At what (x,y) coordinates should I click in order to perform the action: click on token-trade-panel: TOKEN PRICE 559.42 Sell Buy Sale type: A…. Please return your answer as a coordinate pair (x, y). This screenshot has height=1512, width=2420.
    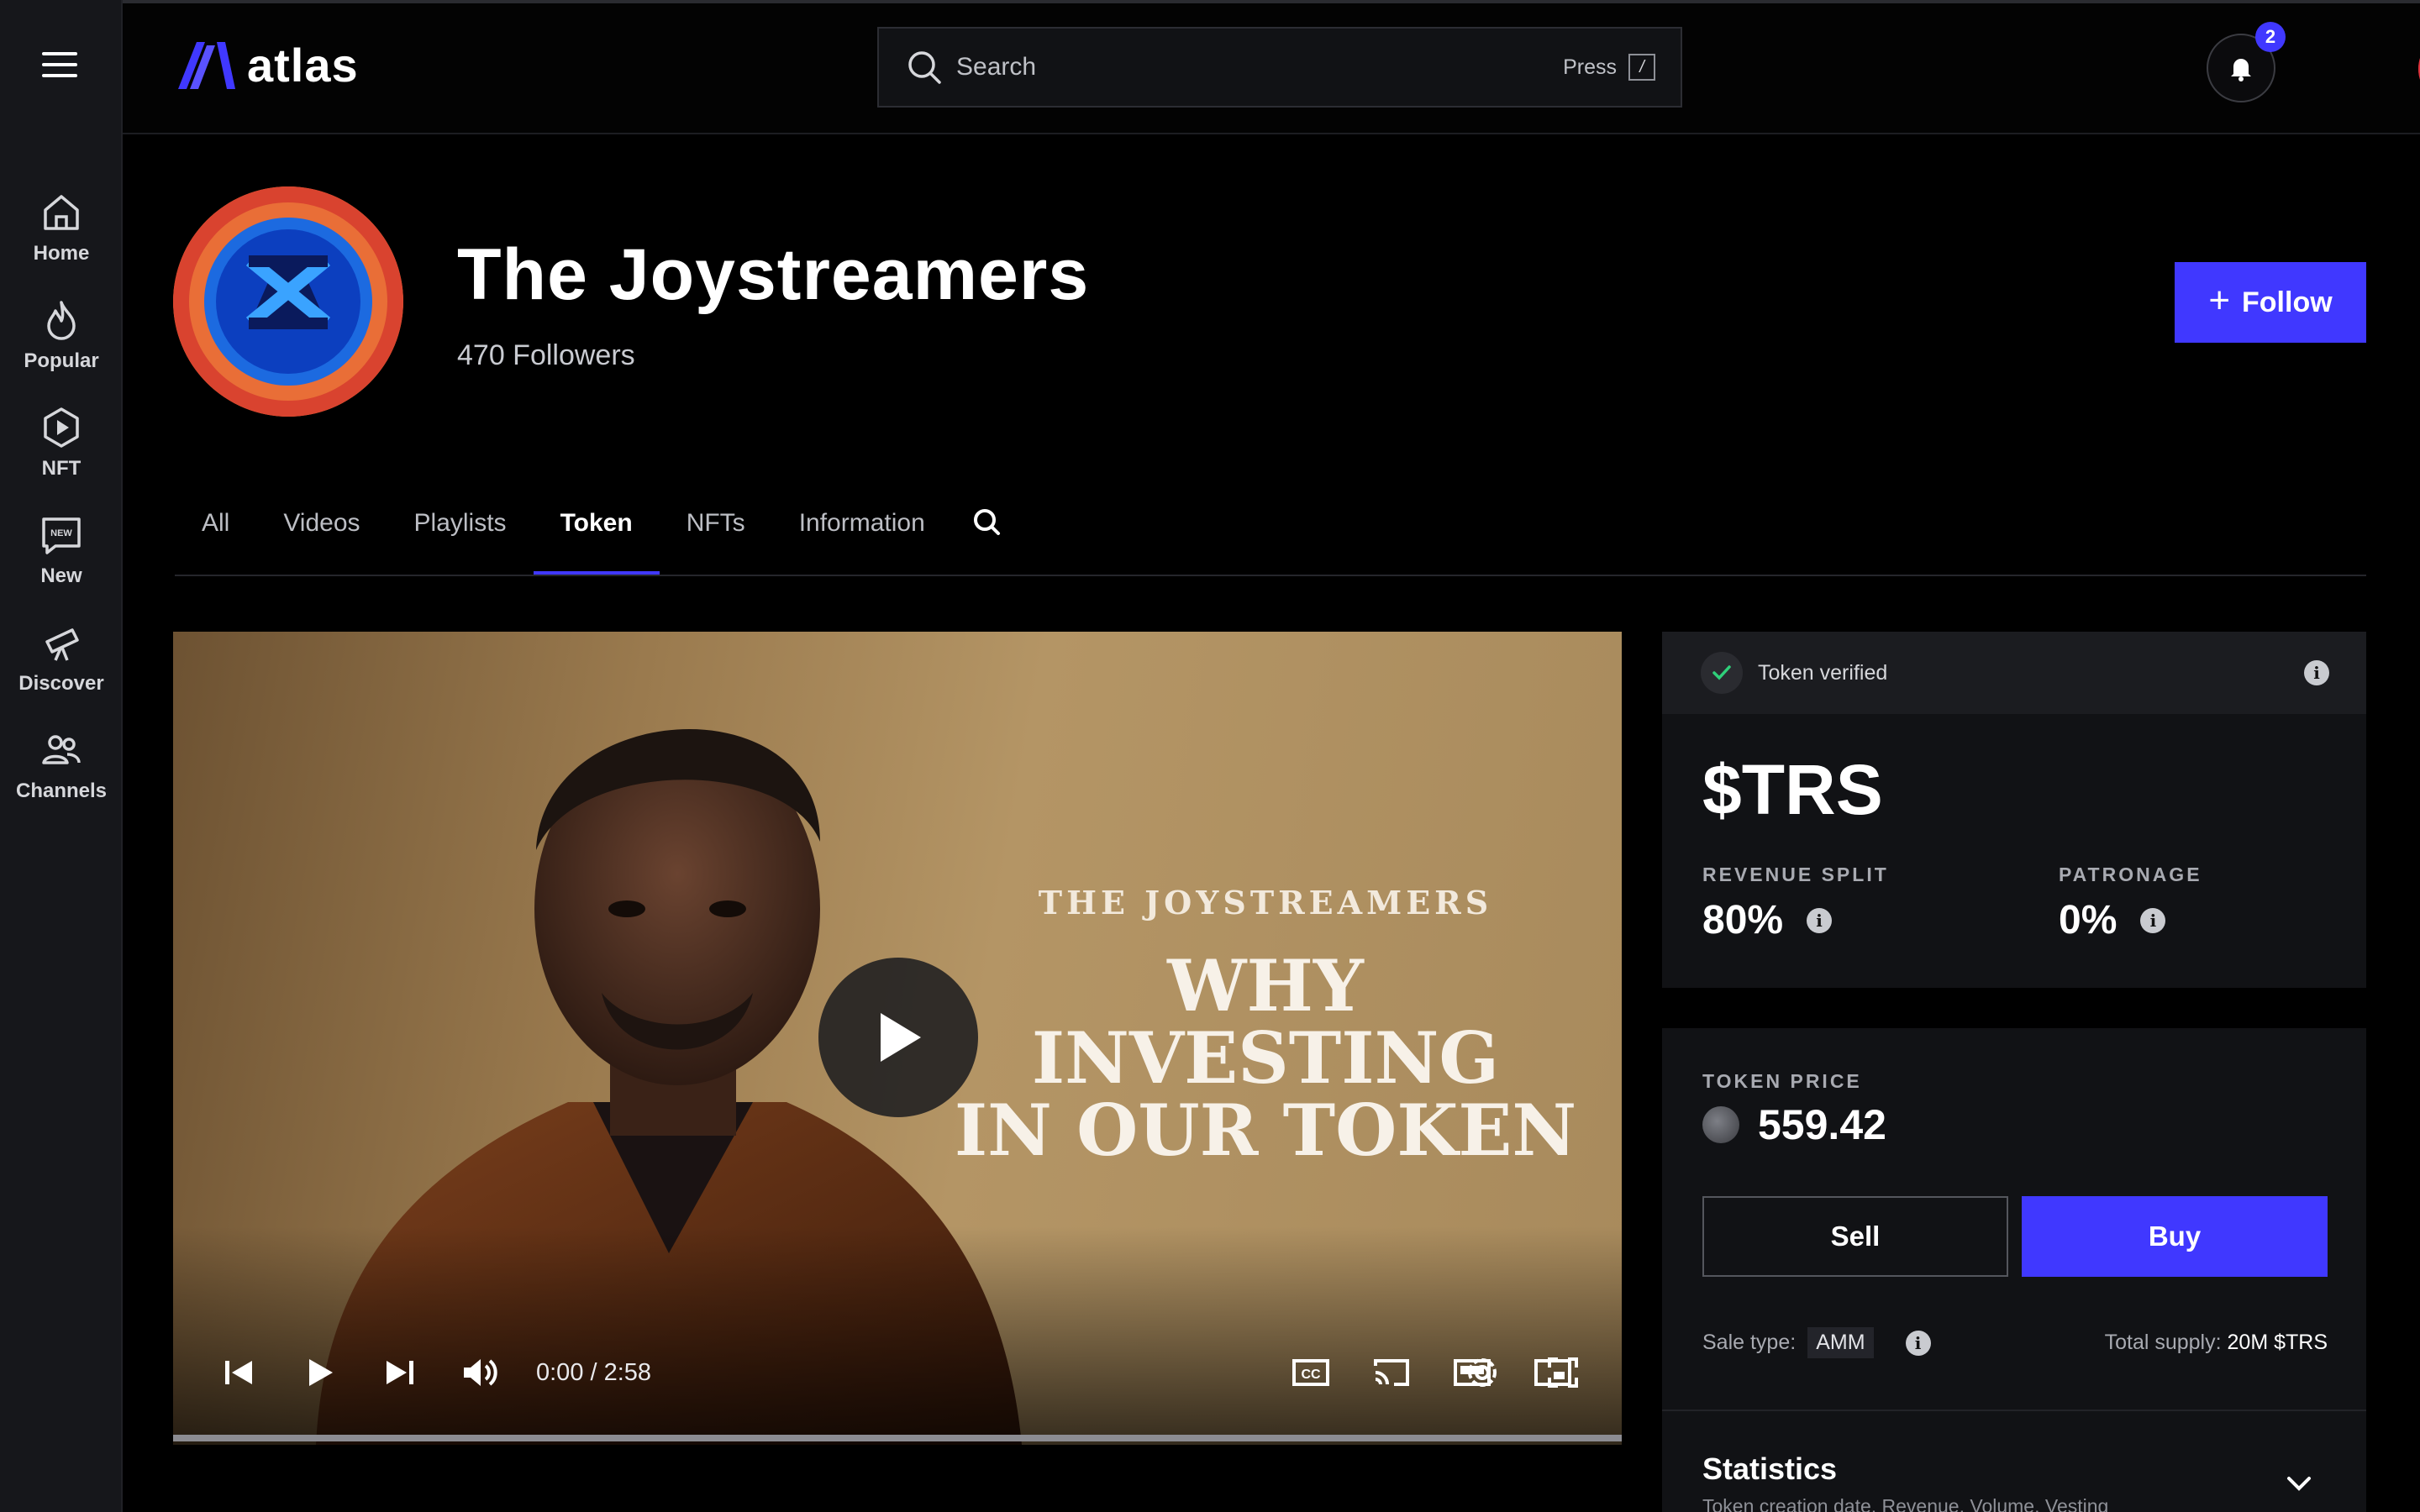
    Looking at the image, I should click on (2014, 1270).